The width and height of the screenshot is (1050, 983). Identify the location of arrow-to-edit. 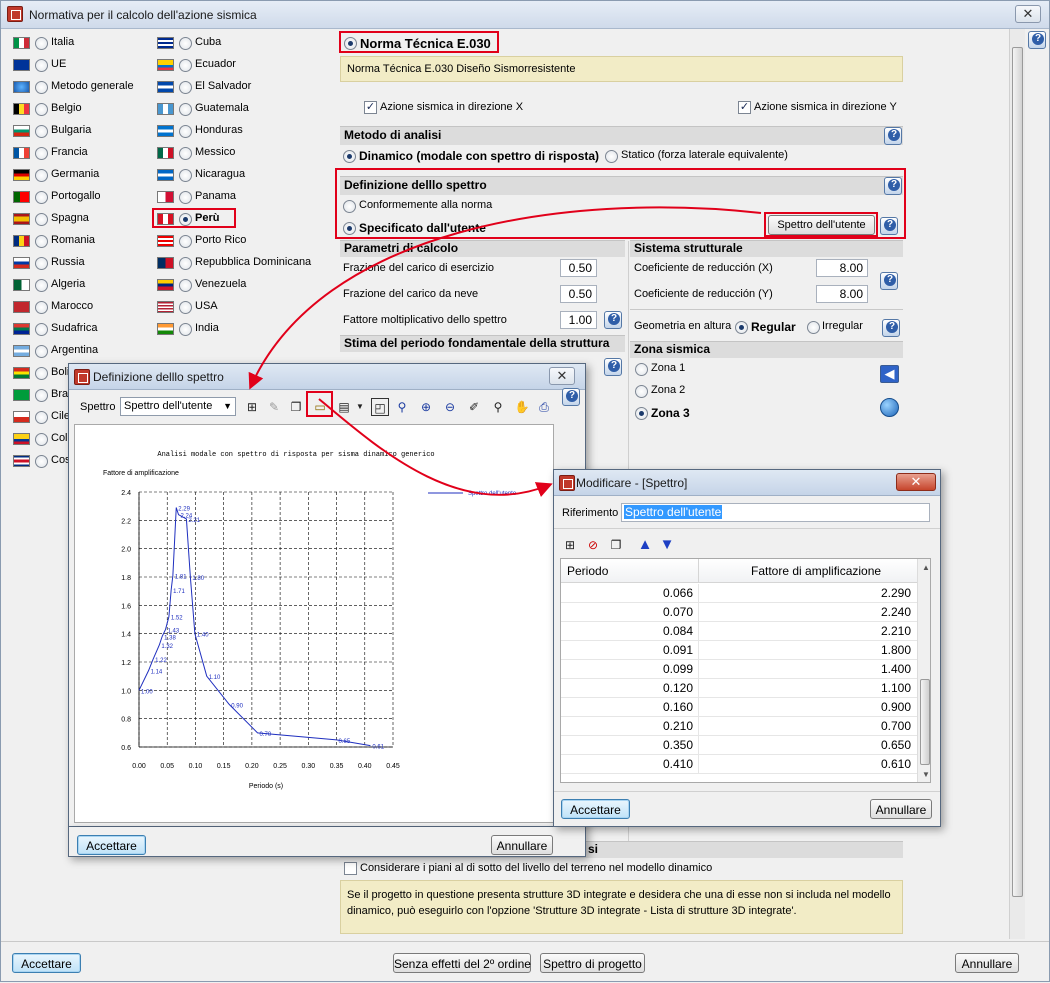
(435, 447).